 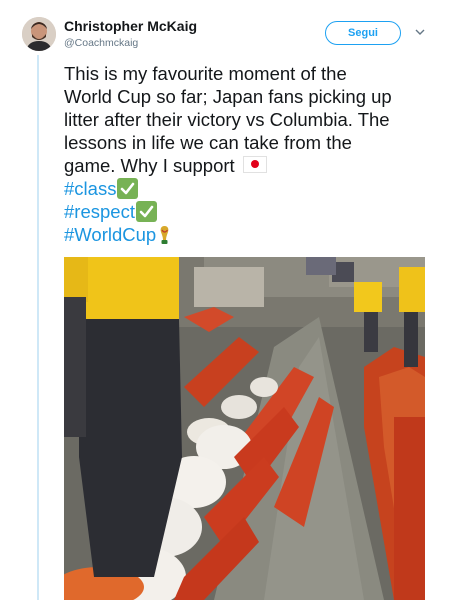 What do you see at coordinates (205, 73) in the screenshot?
I see `tweet-line: This is my favourite moment of the` at bounding box center [205, 73].